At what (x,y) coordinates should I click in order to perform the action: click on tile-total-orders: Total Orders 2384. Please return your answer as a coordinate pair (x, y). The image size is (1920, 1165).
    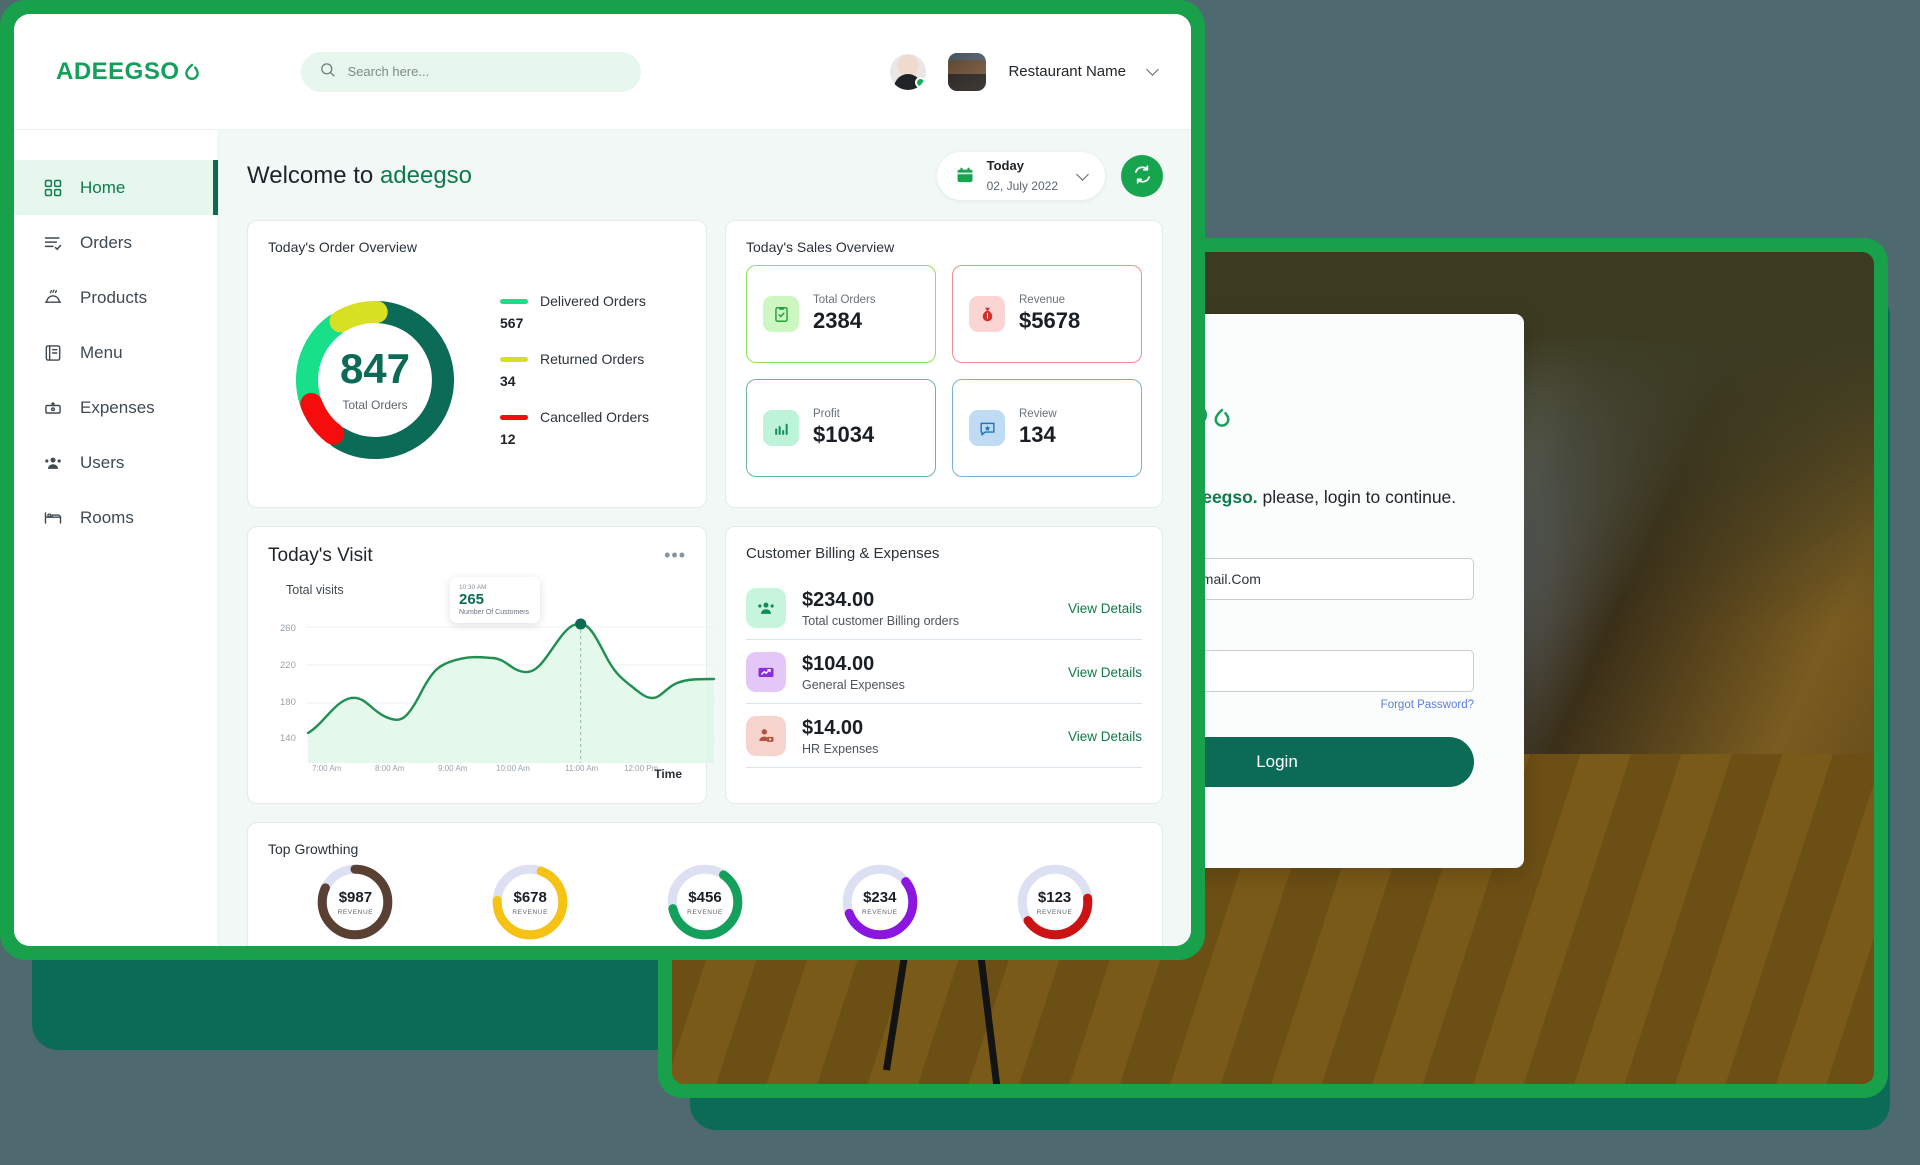
    Looking at the image, I should click on (841, 314).